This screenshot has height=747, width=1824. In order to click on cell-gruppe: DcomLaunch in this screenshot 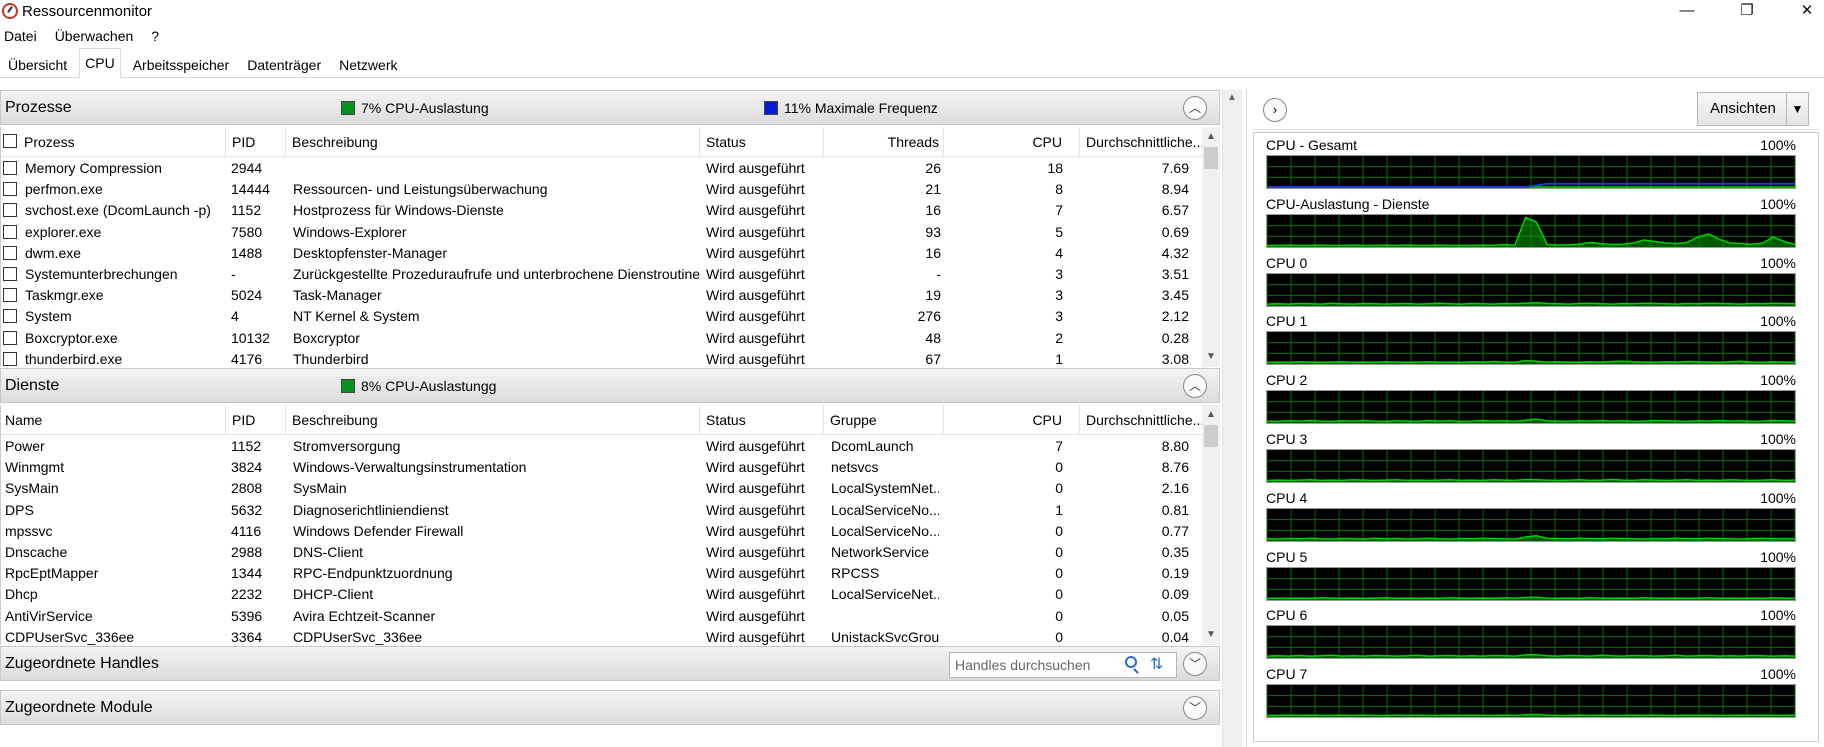, I will do `click(872, 446)`.